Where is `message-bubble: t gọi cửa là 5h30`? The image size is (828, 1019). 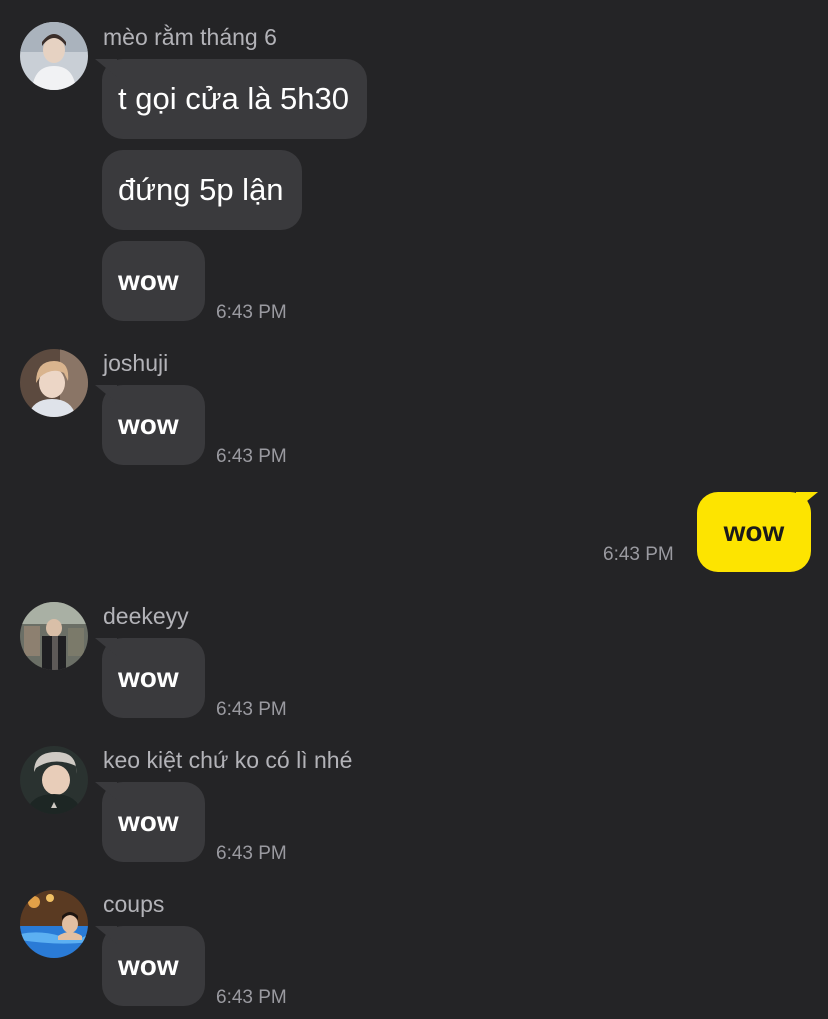 message-bubble: t gọi cửa là 5h30 is located at coordinates (235, 99).